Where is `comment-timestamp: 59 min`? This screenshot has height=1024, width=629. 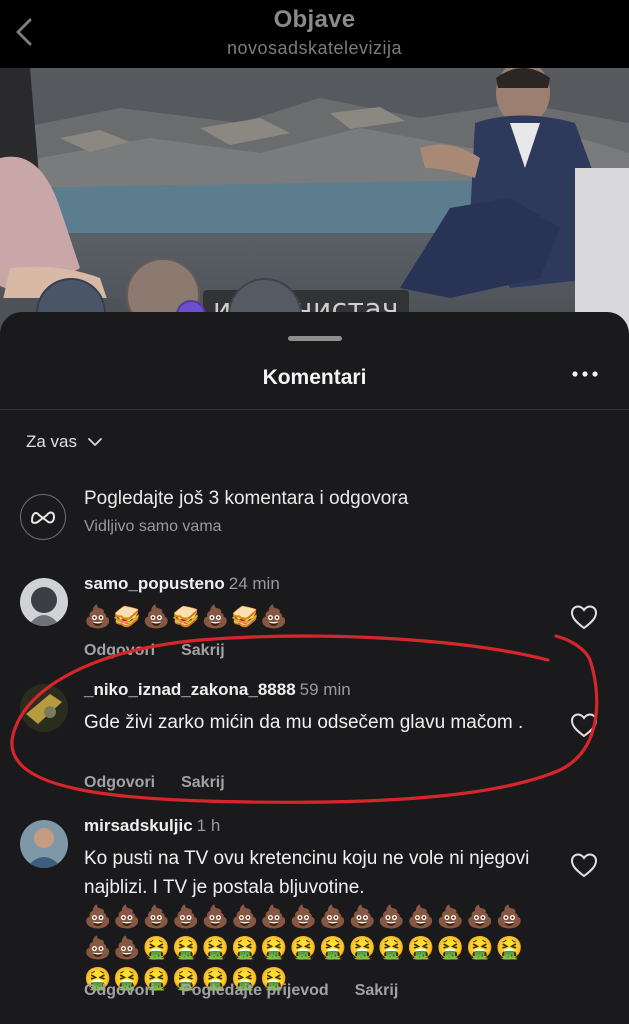 comment-timestamp: 59 min is located at coordinates (325, 689).